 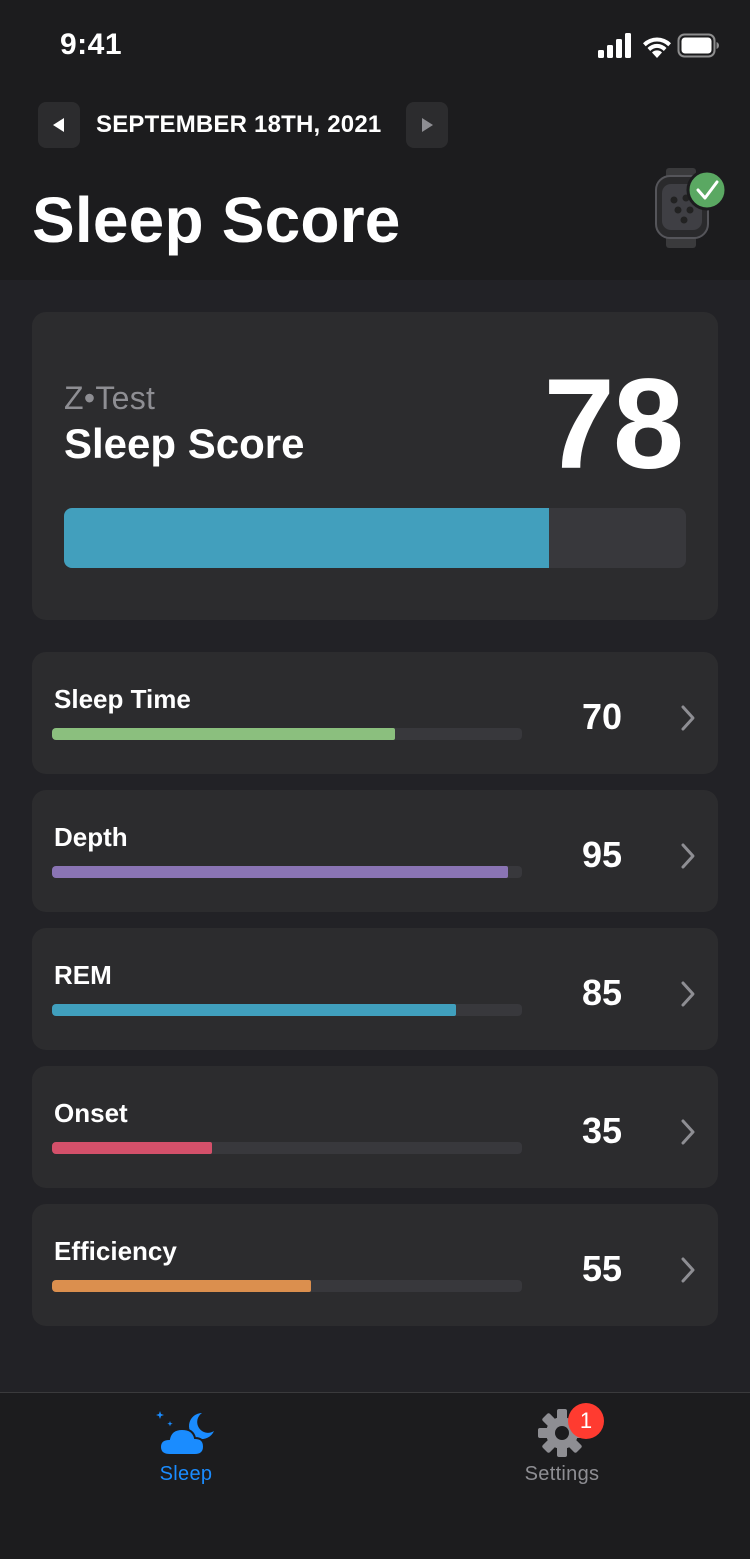 What do you see at coordinates (122, 699) in the screenshot?
I see `metric-label: Sleep Time` at bounding box center [122, 699].